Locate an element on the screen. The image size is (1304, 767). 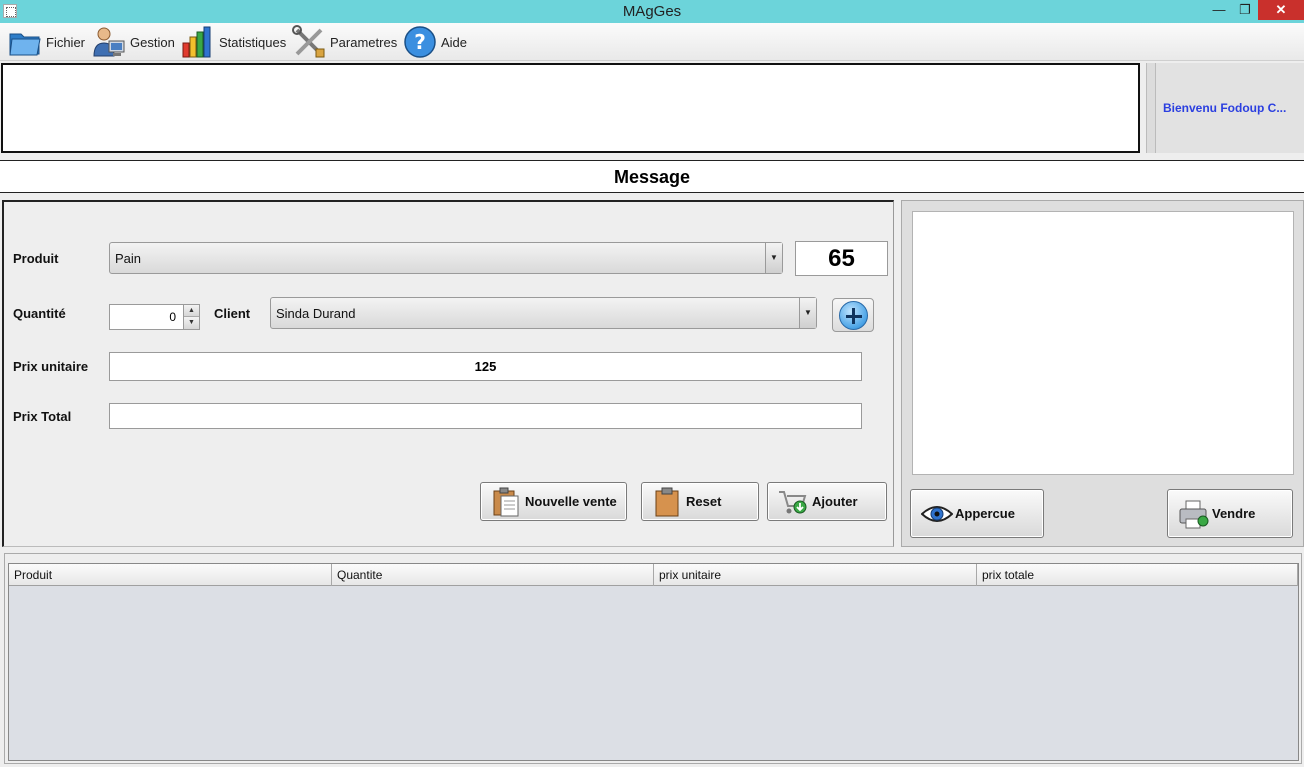
vendre-button: Vendre is located at coordinates (1230, 513).